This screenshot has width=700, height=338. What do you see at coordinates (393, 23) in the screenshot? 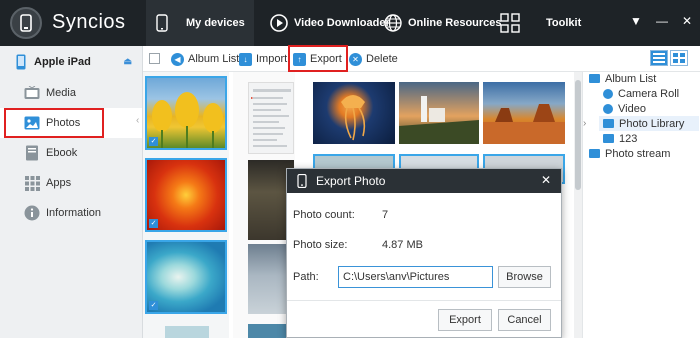
I see `globe-icon` at bounding box center [393, 23].